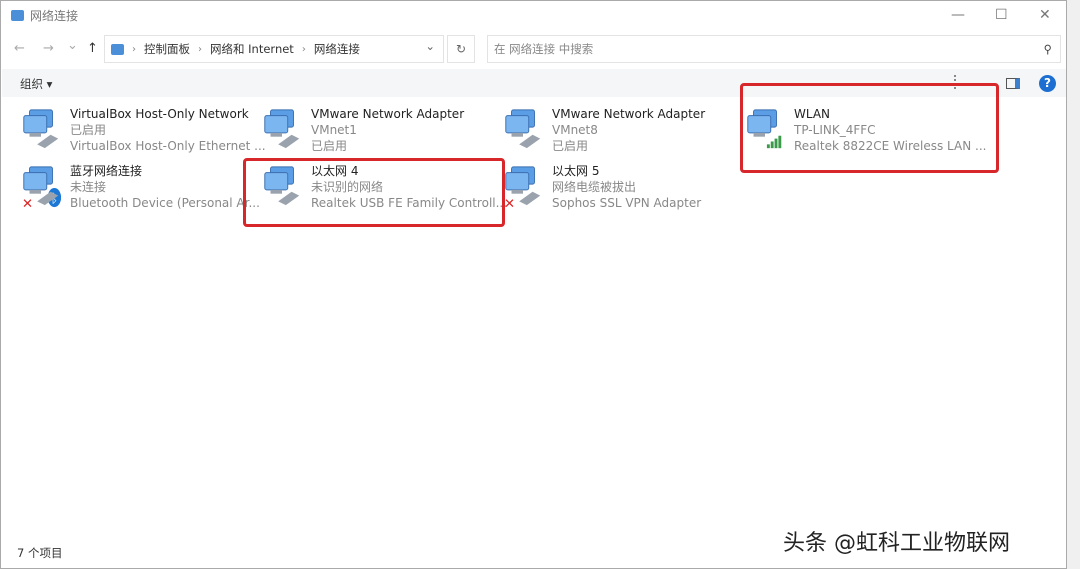 The height and width of the screenshot is (569, 1080). I want to click on connection-item: VMware Network Adapter VMnet8 已启用, so click(620, 132).